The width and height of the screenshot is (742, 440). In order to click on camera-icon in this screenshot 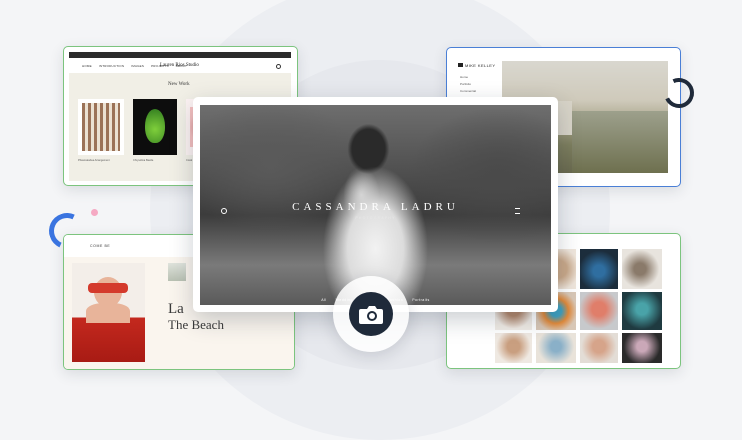, I will do `click(371, 315)`.